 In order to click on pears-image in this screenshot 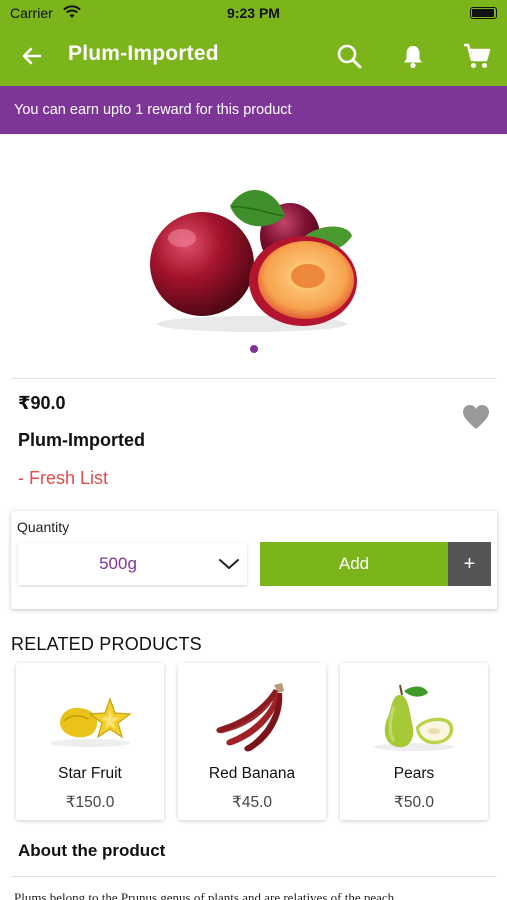, I will do `click(414, 715)`.